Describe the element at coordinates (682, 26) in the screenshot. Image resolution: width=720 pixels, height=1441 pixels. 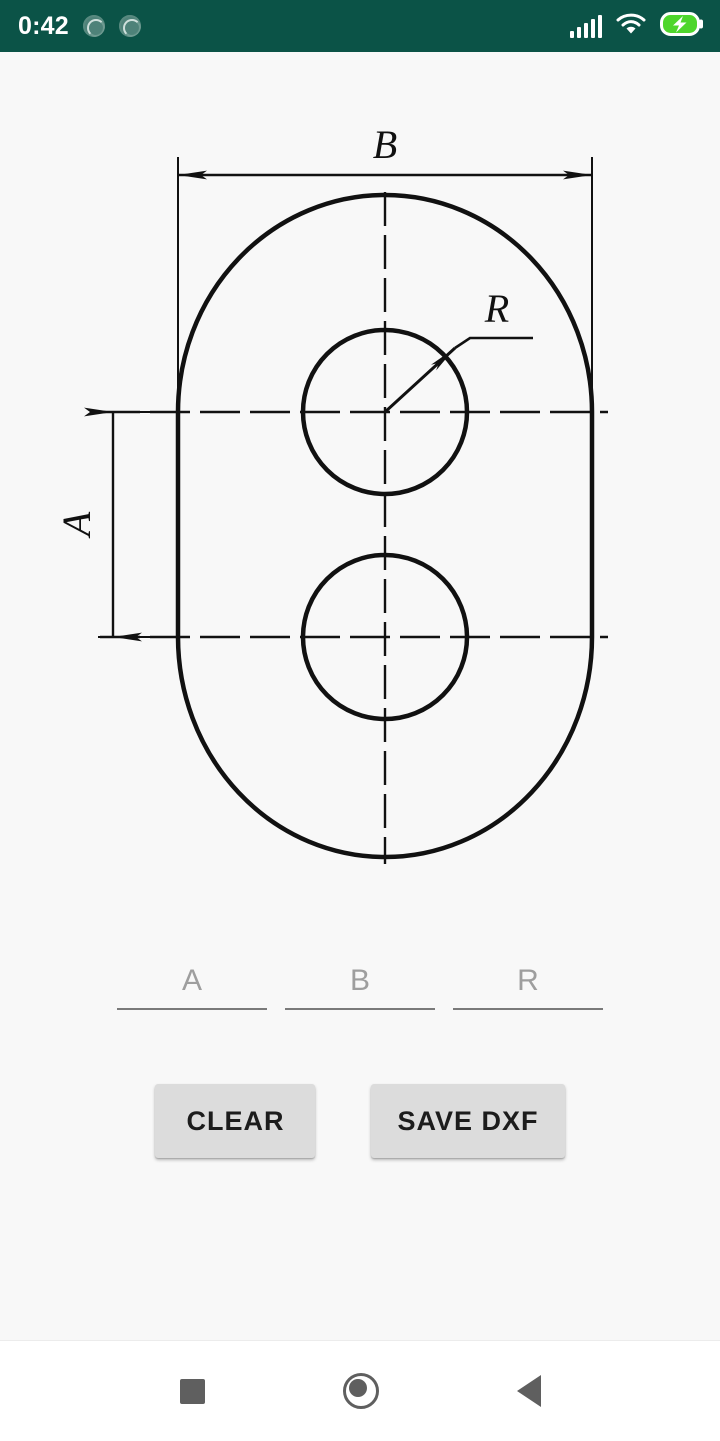
I see `battery-charging-icon` at that location.